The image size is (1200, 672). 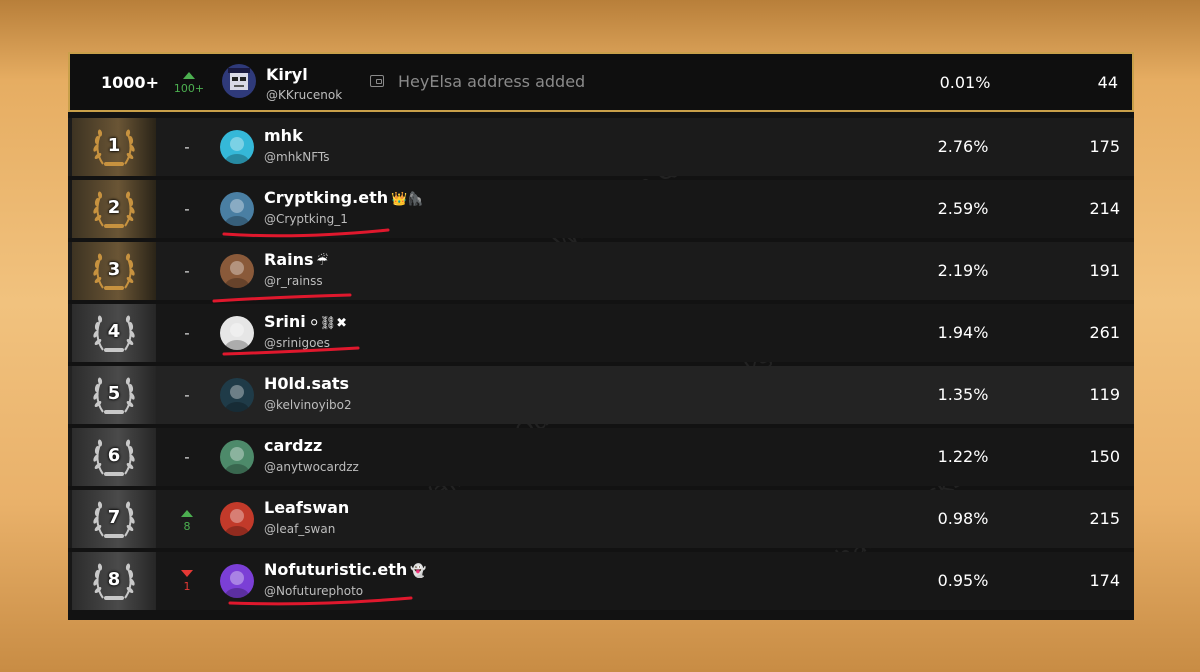 I want to click on wallet-icon, so click(x=377, y=81).